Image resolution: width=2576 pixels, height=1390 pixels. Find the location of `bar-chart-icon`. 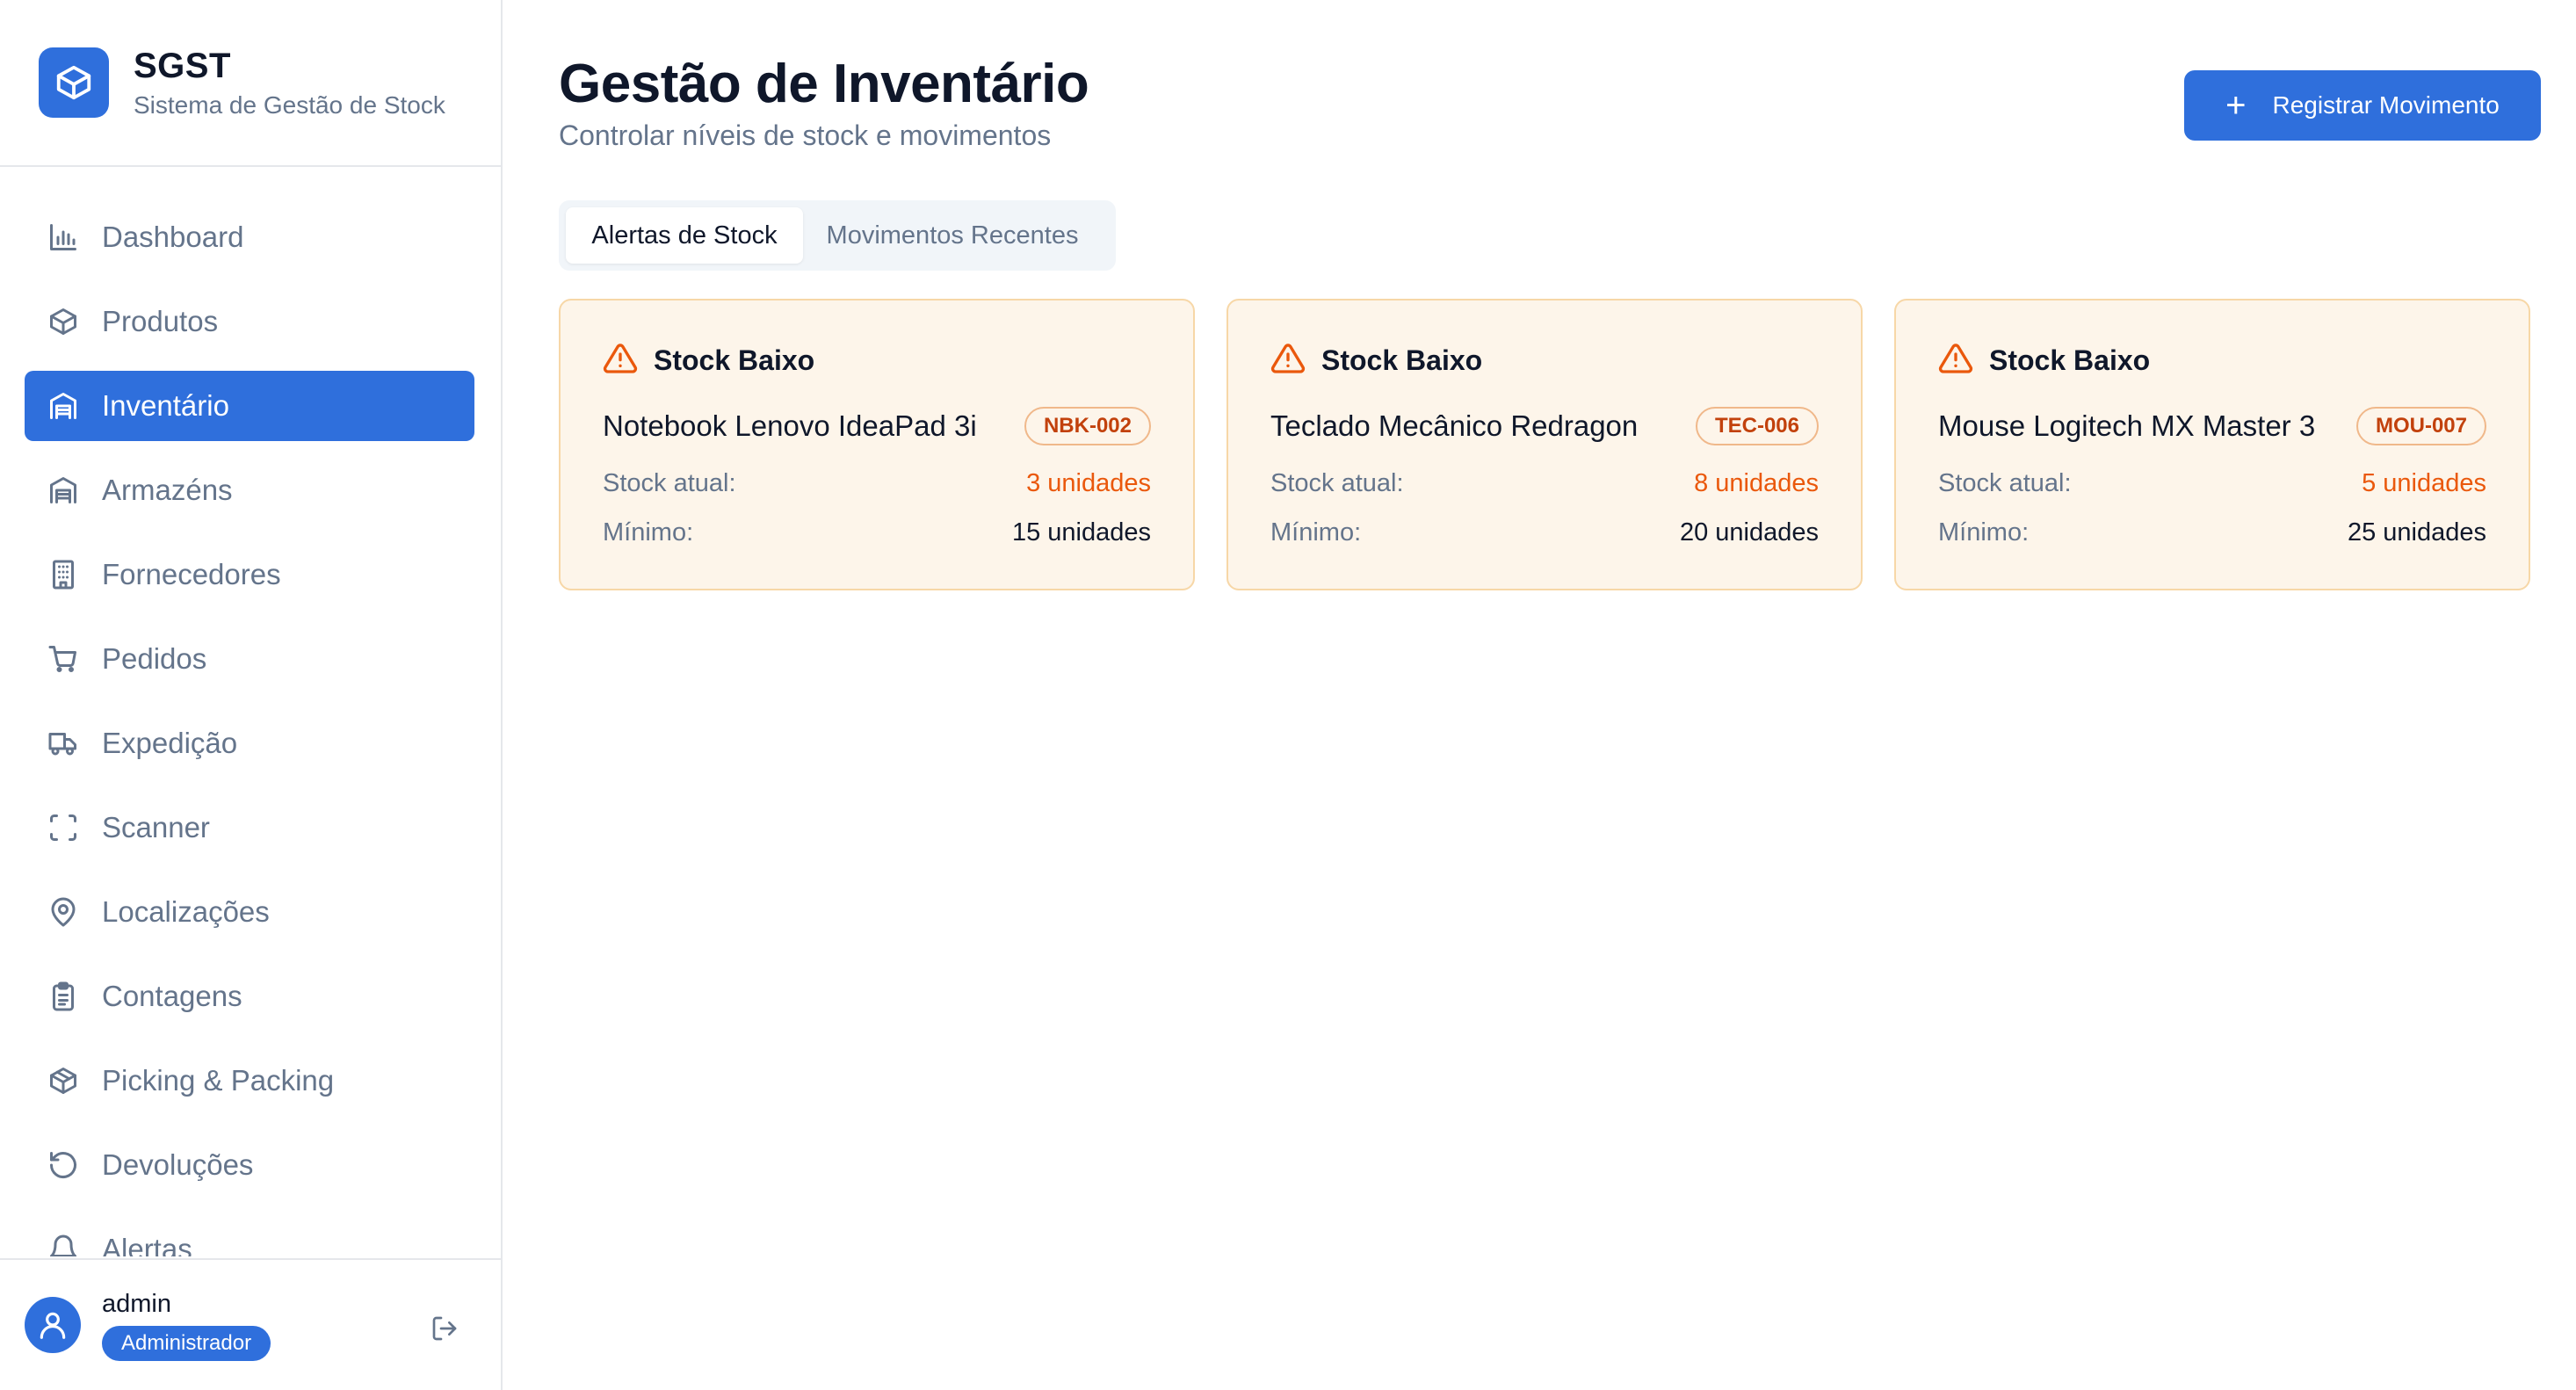

bar-chart-icon is located at coordinates (63, 237).